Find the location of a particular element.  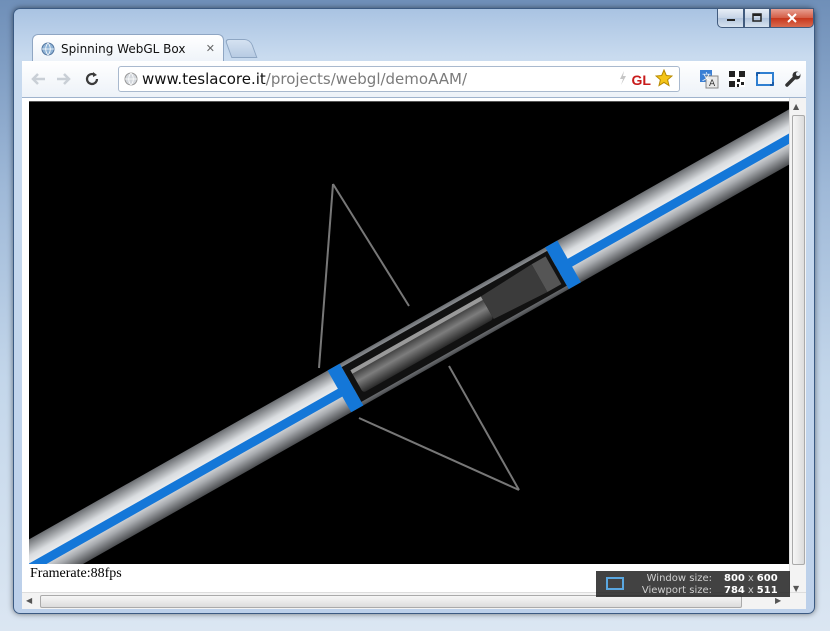

close-icon is located at coordinates (792, 18).